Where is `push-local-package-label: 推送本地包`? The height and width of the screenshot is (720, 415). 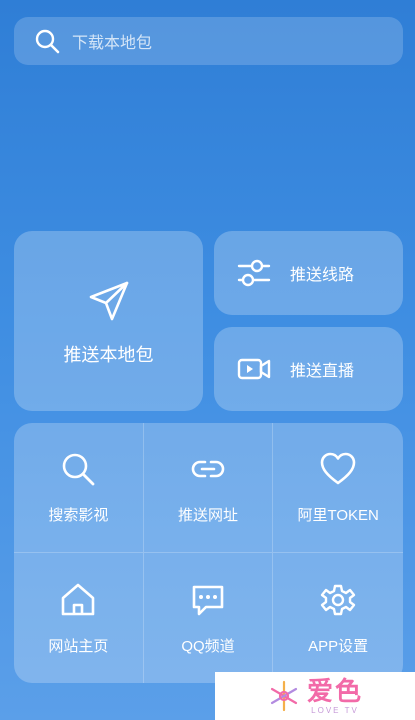 push-local-package-label: 推送本地包 is located at coordinates (108, 355).